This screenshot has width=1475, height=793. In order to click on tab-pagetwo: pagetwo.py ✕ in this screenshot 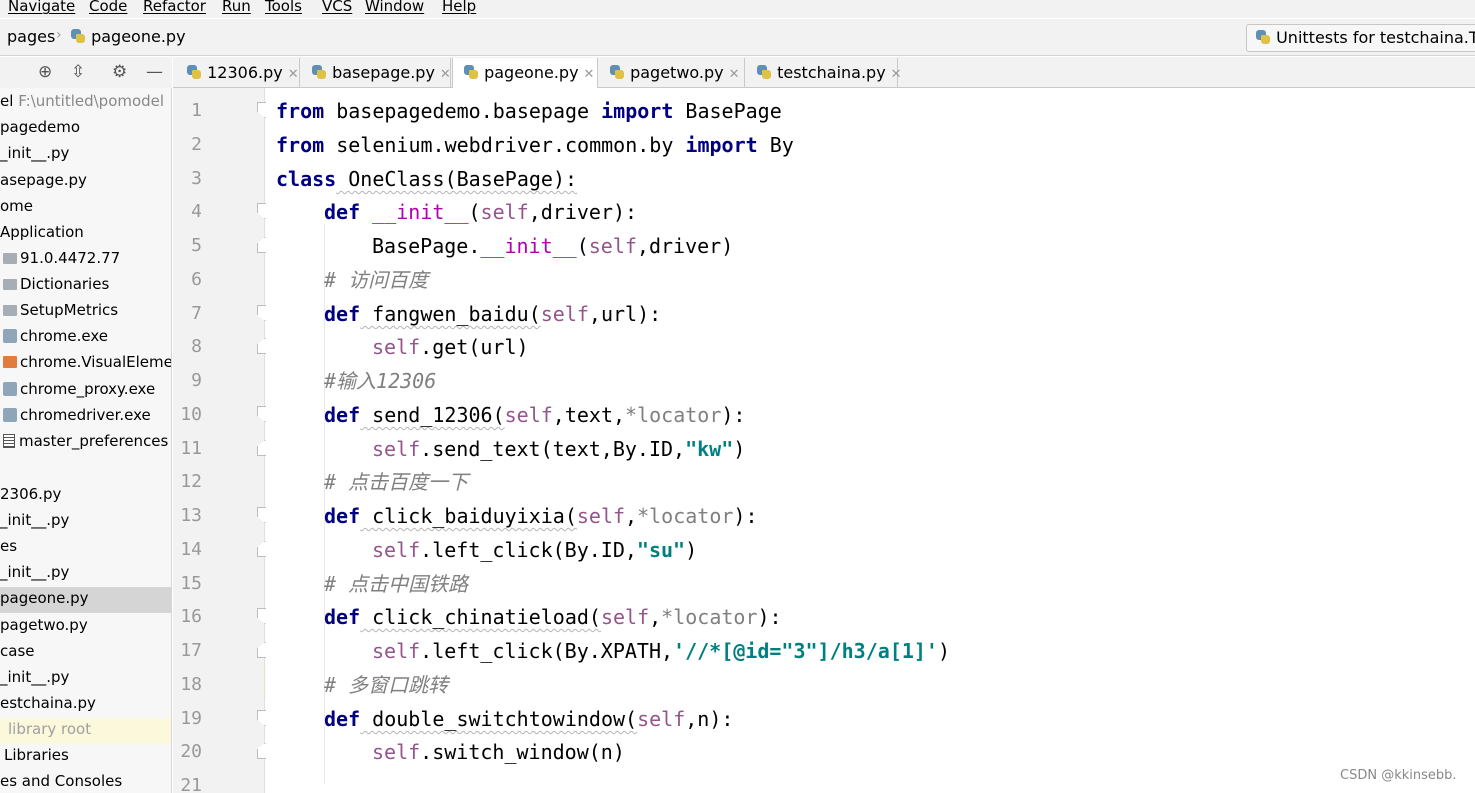, I will do `click(672, 73)`.